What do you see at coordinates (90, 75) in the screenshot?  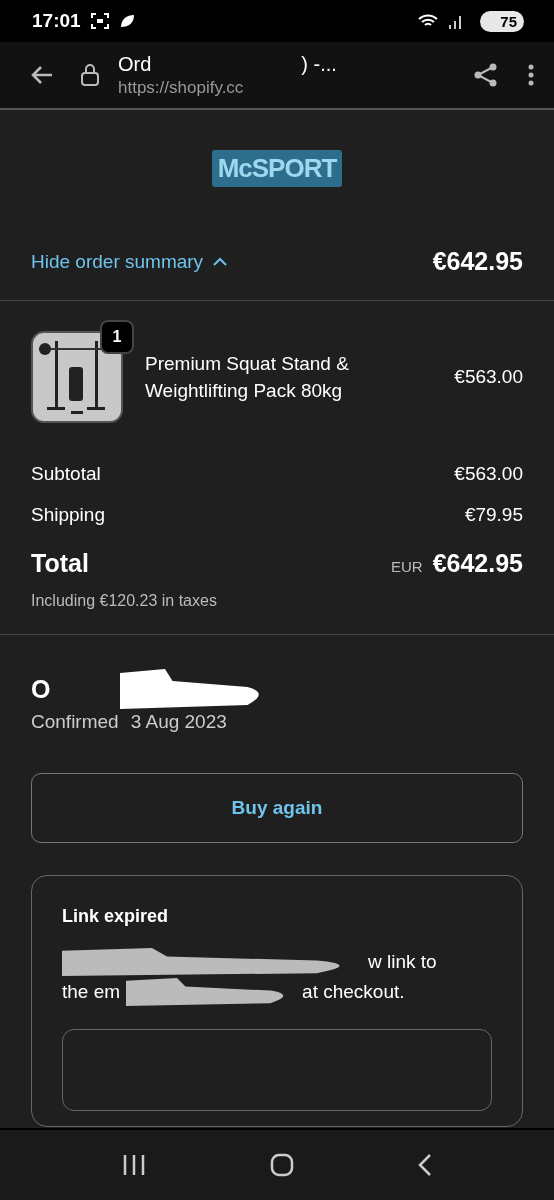 I see `lock-icon` at bounding box center [90, 75].